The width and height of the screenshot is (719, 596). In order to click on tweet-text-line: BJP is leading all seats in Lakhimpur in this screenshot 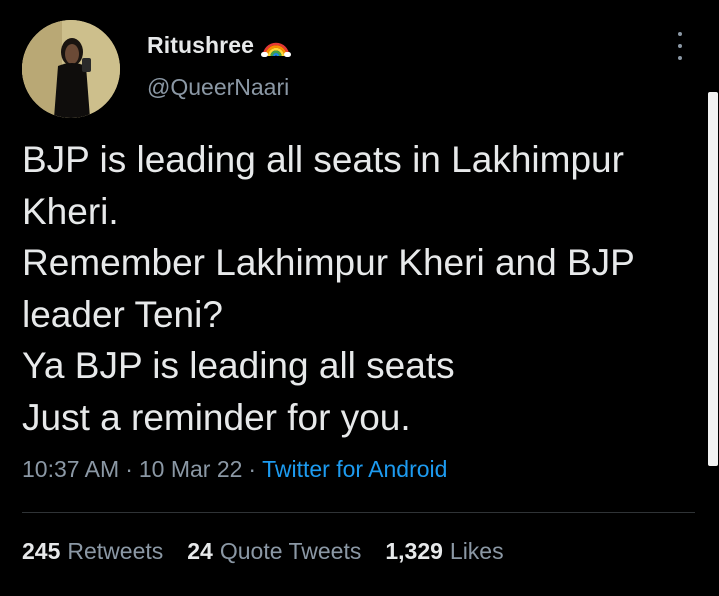, I will do `click(323, 159)`.